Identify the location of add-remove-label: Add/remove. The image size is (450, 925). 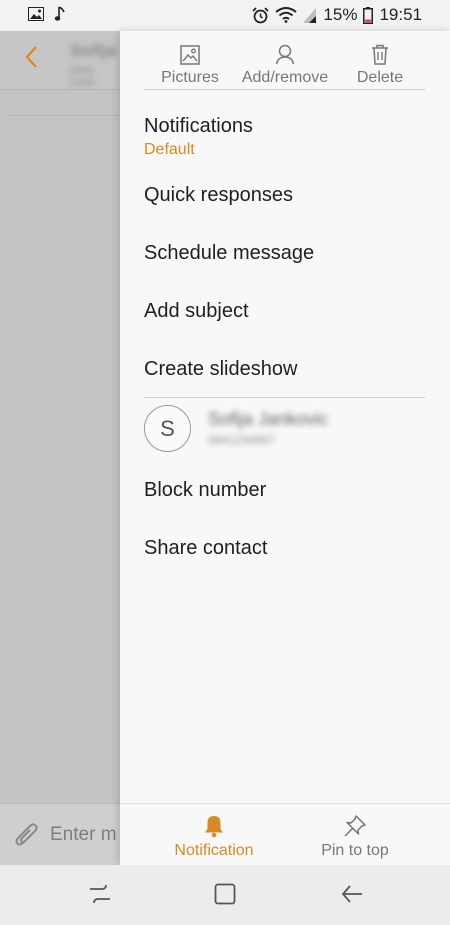
(285, 77).